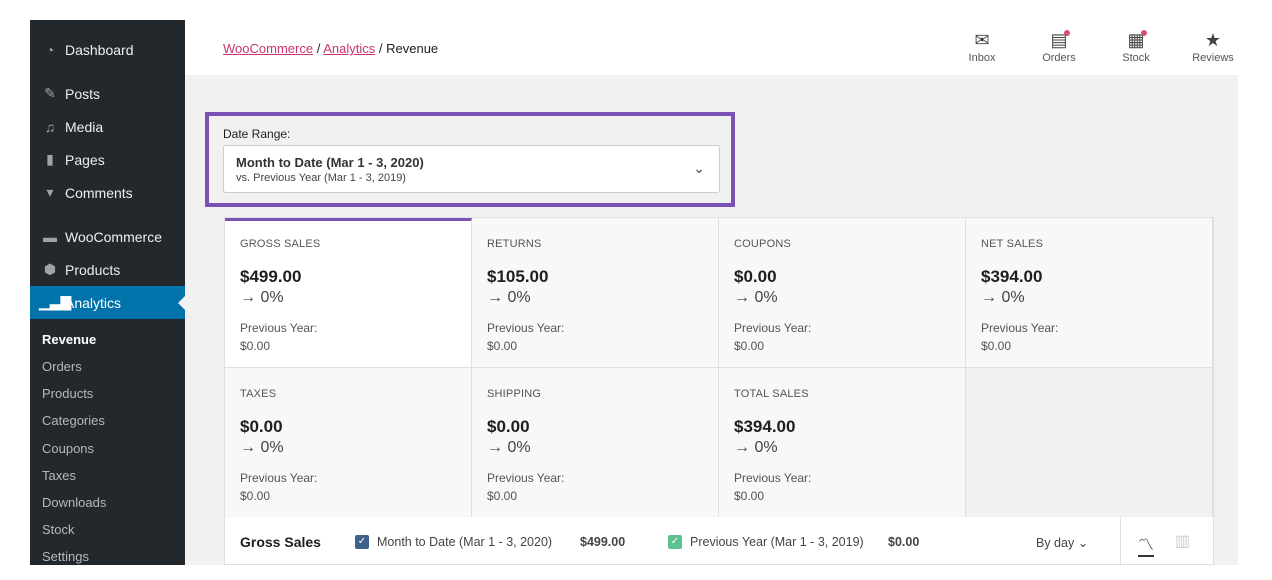 Image resolution: width=1272 pixels, height=580 pixels. I want to click on date-range-compare: vs. Previous Year (Mar 1 - 3, 2019), so click(321, 178).